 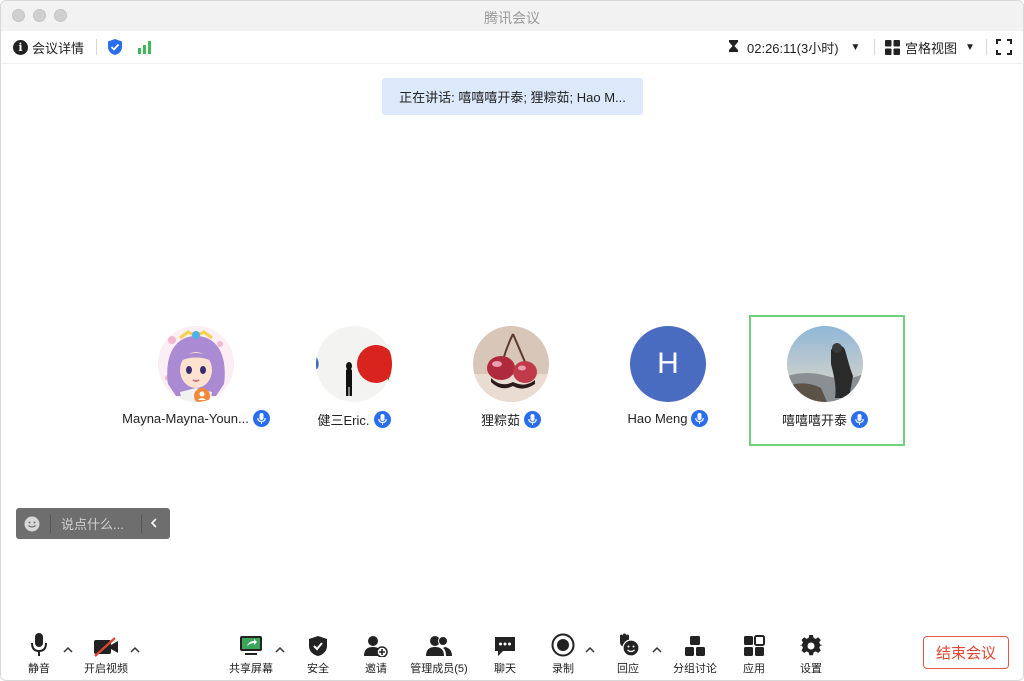 I want to click on participant-tile: 狸粽茹, so click(x=511, y=377).